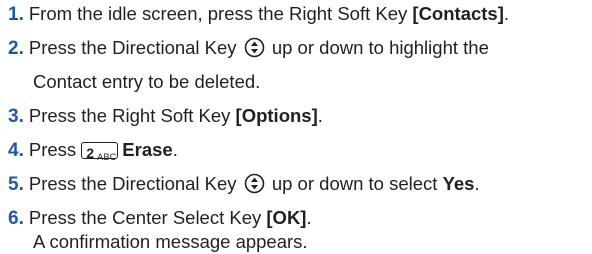  I want to click on step-3: 3. Press the Right Soft Key [Options]., so click(165, 116).